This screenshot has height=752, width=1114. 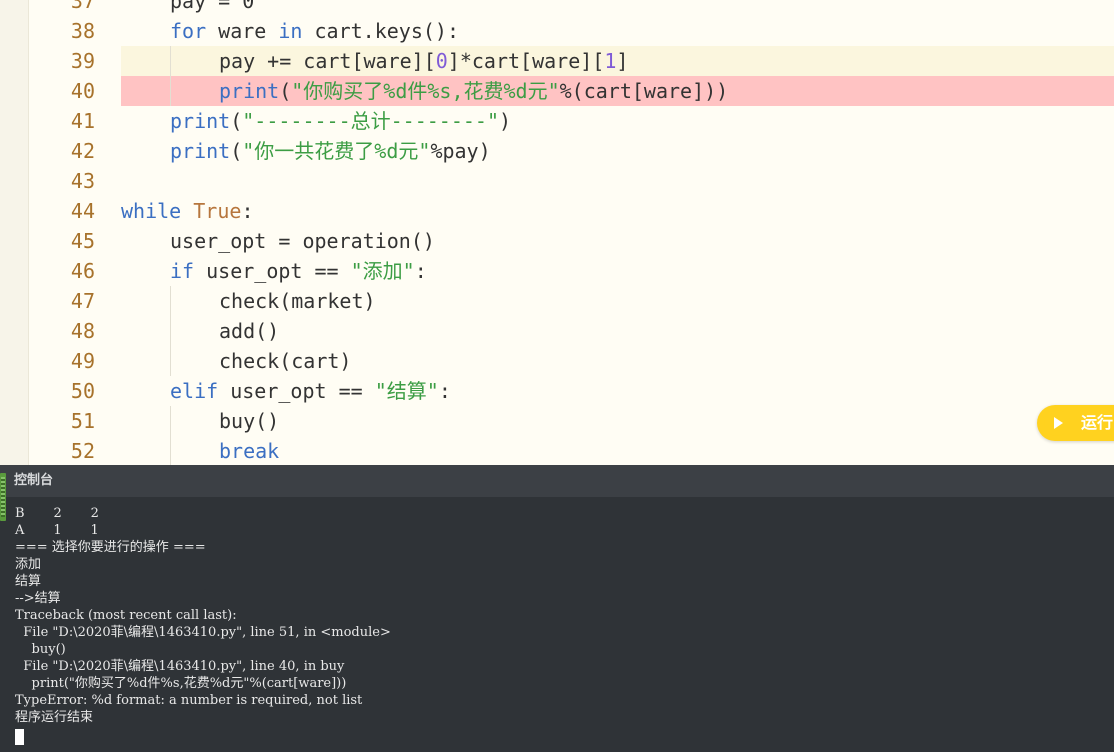 I want to click on code-line: 51 buy(), so click(x=557, y=421).